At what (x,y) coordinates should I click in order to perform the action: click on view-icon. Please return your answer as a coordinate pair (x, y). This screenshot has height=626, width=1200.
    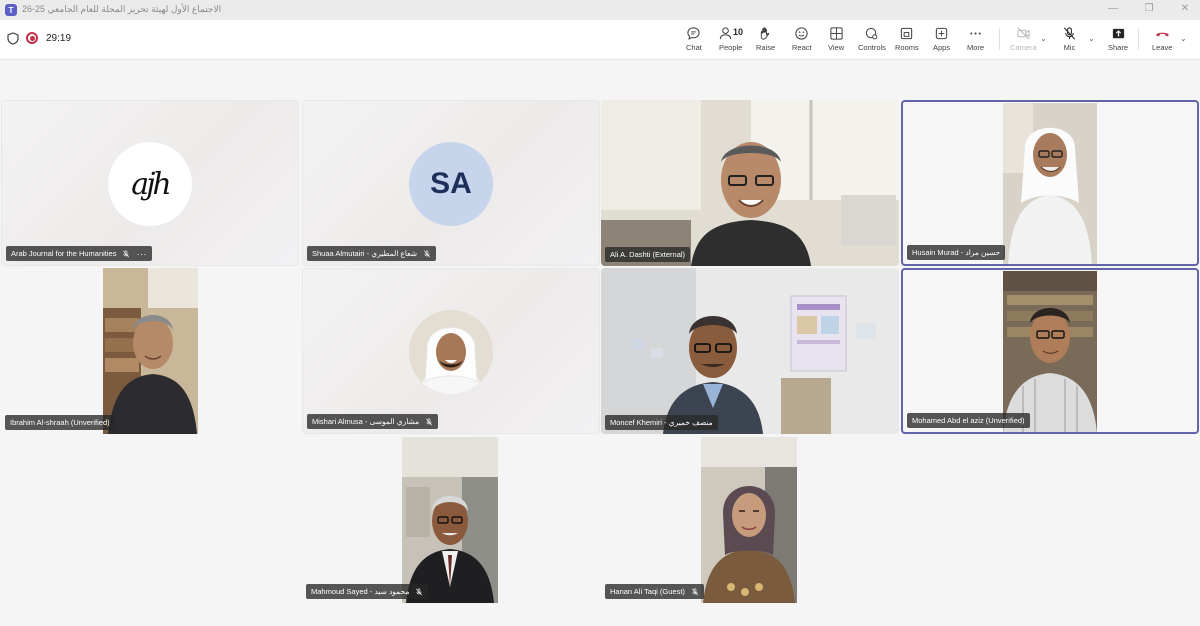
    Looking at the image, I should click on (836, 33).